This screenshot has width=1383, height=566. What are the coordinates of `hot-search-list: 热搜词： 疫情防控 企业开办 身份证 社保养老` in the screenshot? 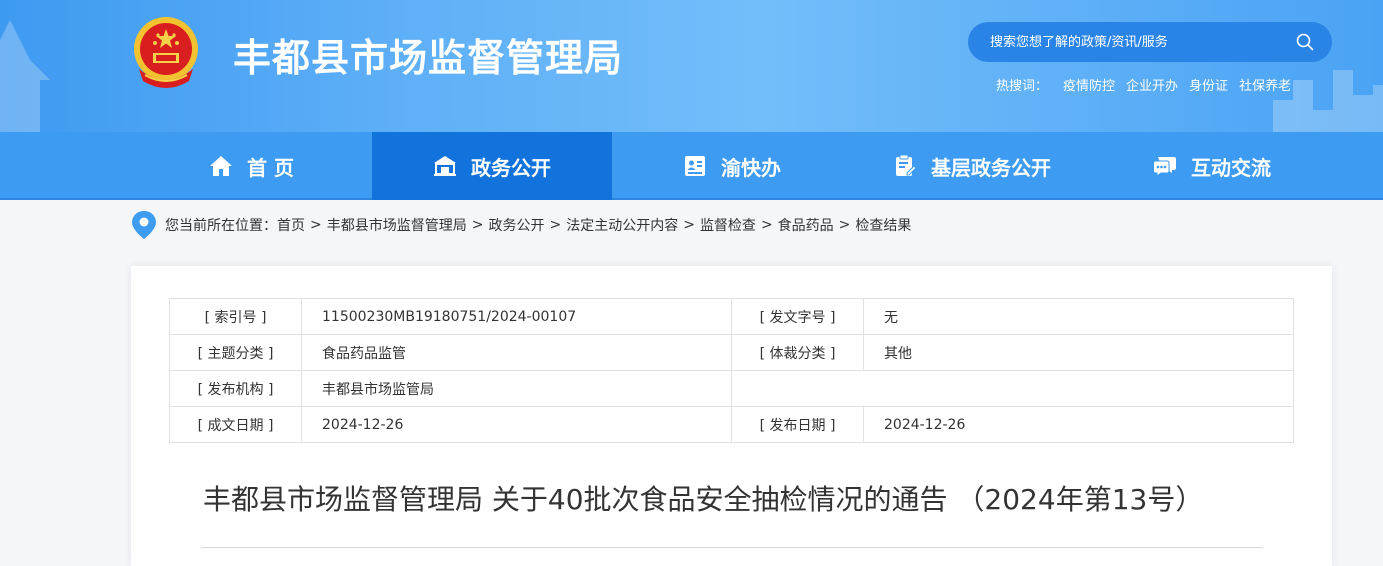 It's located at (1143, 84).